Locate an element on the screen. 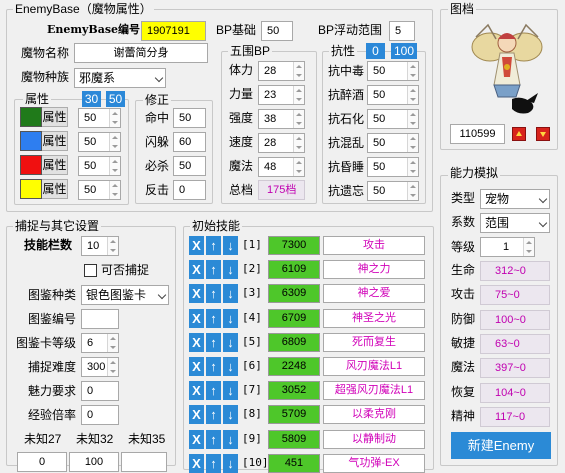 The width and height of the screenshot is (565, 473). skill-name-field: 攻击 is located at coordinates (374, 245).